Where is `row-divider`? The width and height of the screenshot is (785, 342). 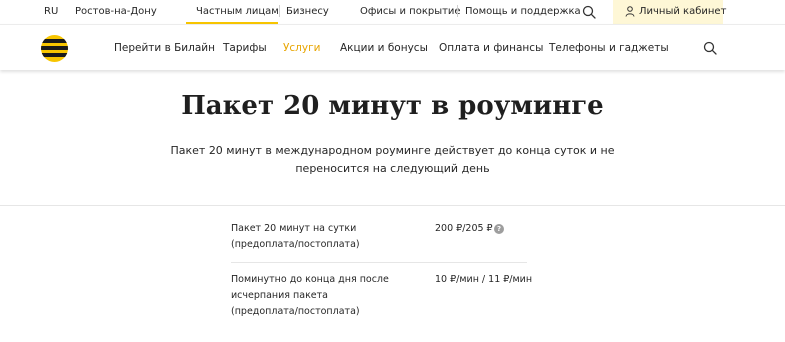
row-divider is located at coordinates (379, 262).